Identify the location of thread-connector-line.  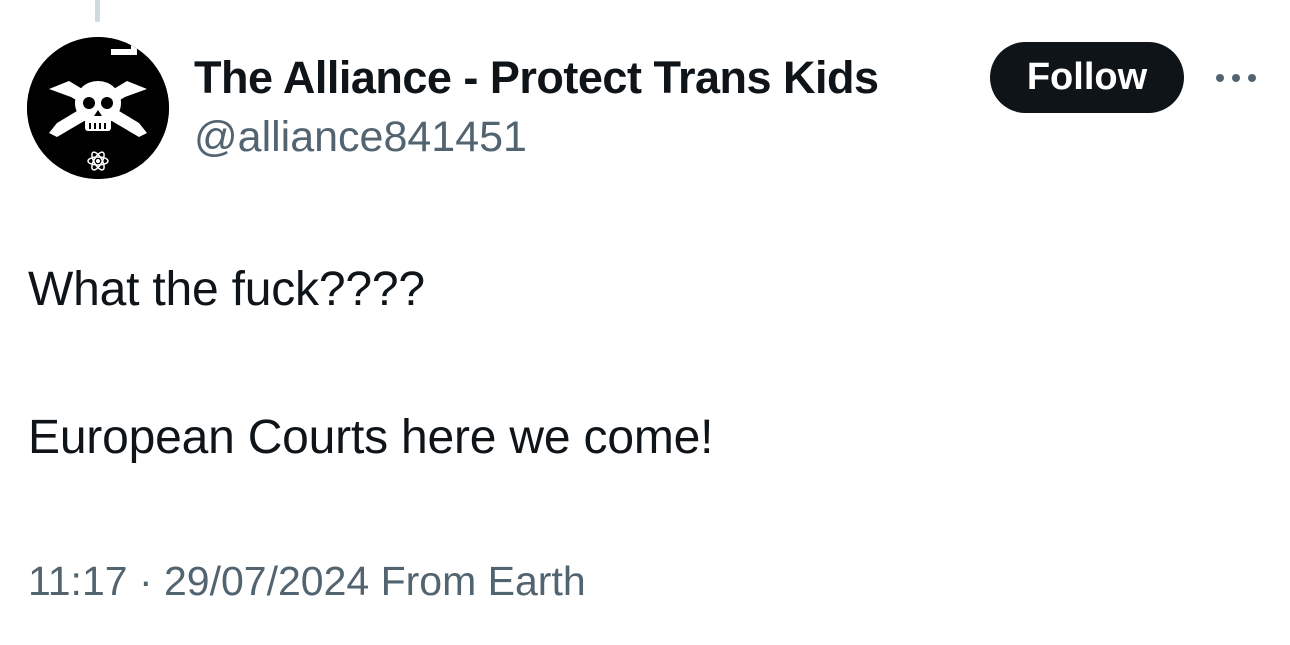
(97, 11).